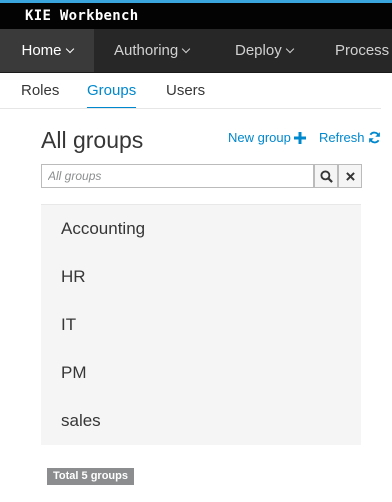 The image size is (392, 502). I want to click on nav-item-label: Home, so click(41, 50).